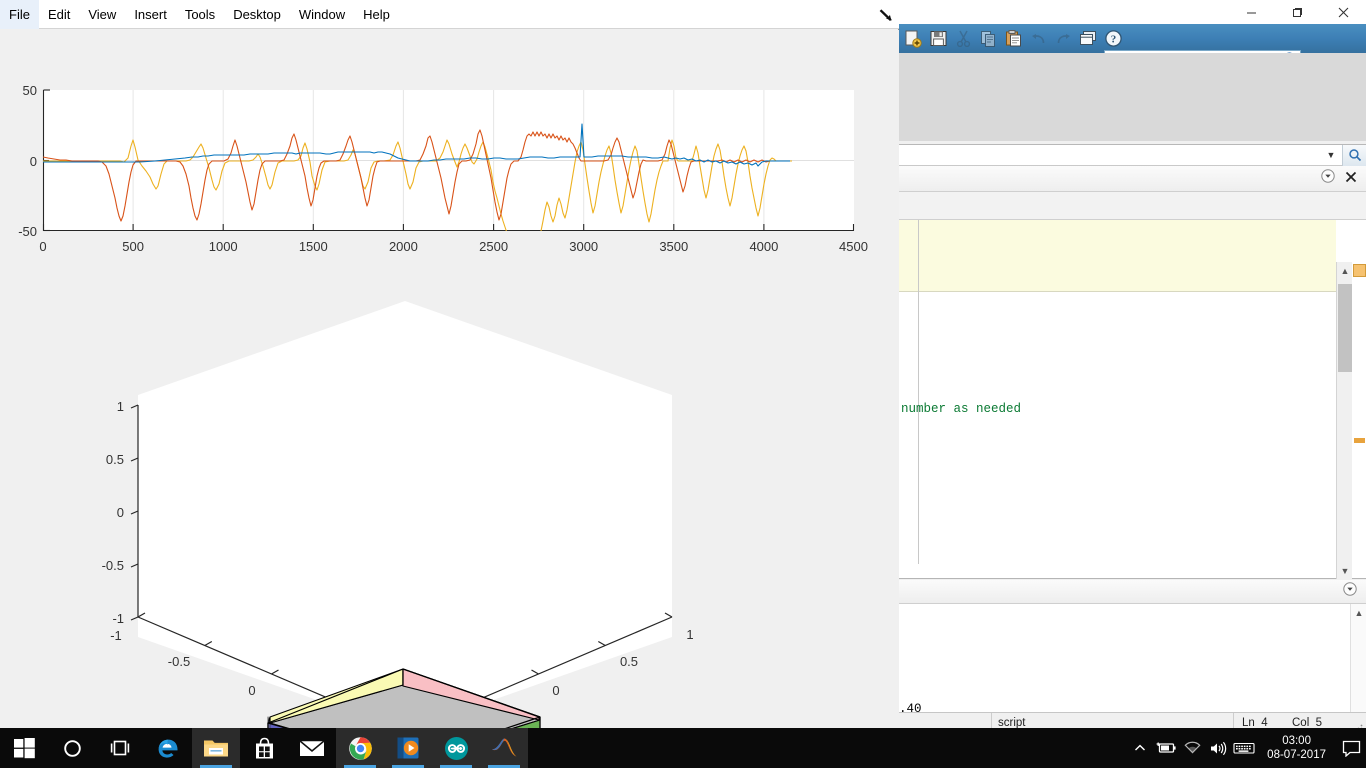  I want to click on edge-browser, so click(168, 748).